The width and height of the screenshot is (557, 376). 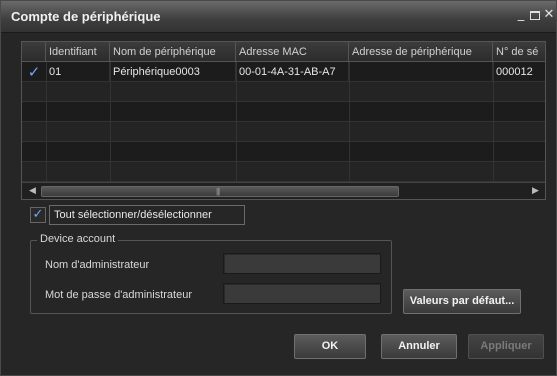 What do you see at coordinates (421, 72) in the screenshot?
I see `row-device-address` at bounding box center [421, 72].